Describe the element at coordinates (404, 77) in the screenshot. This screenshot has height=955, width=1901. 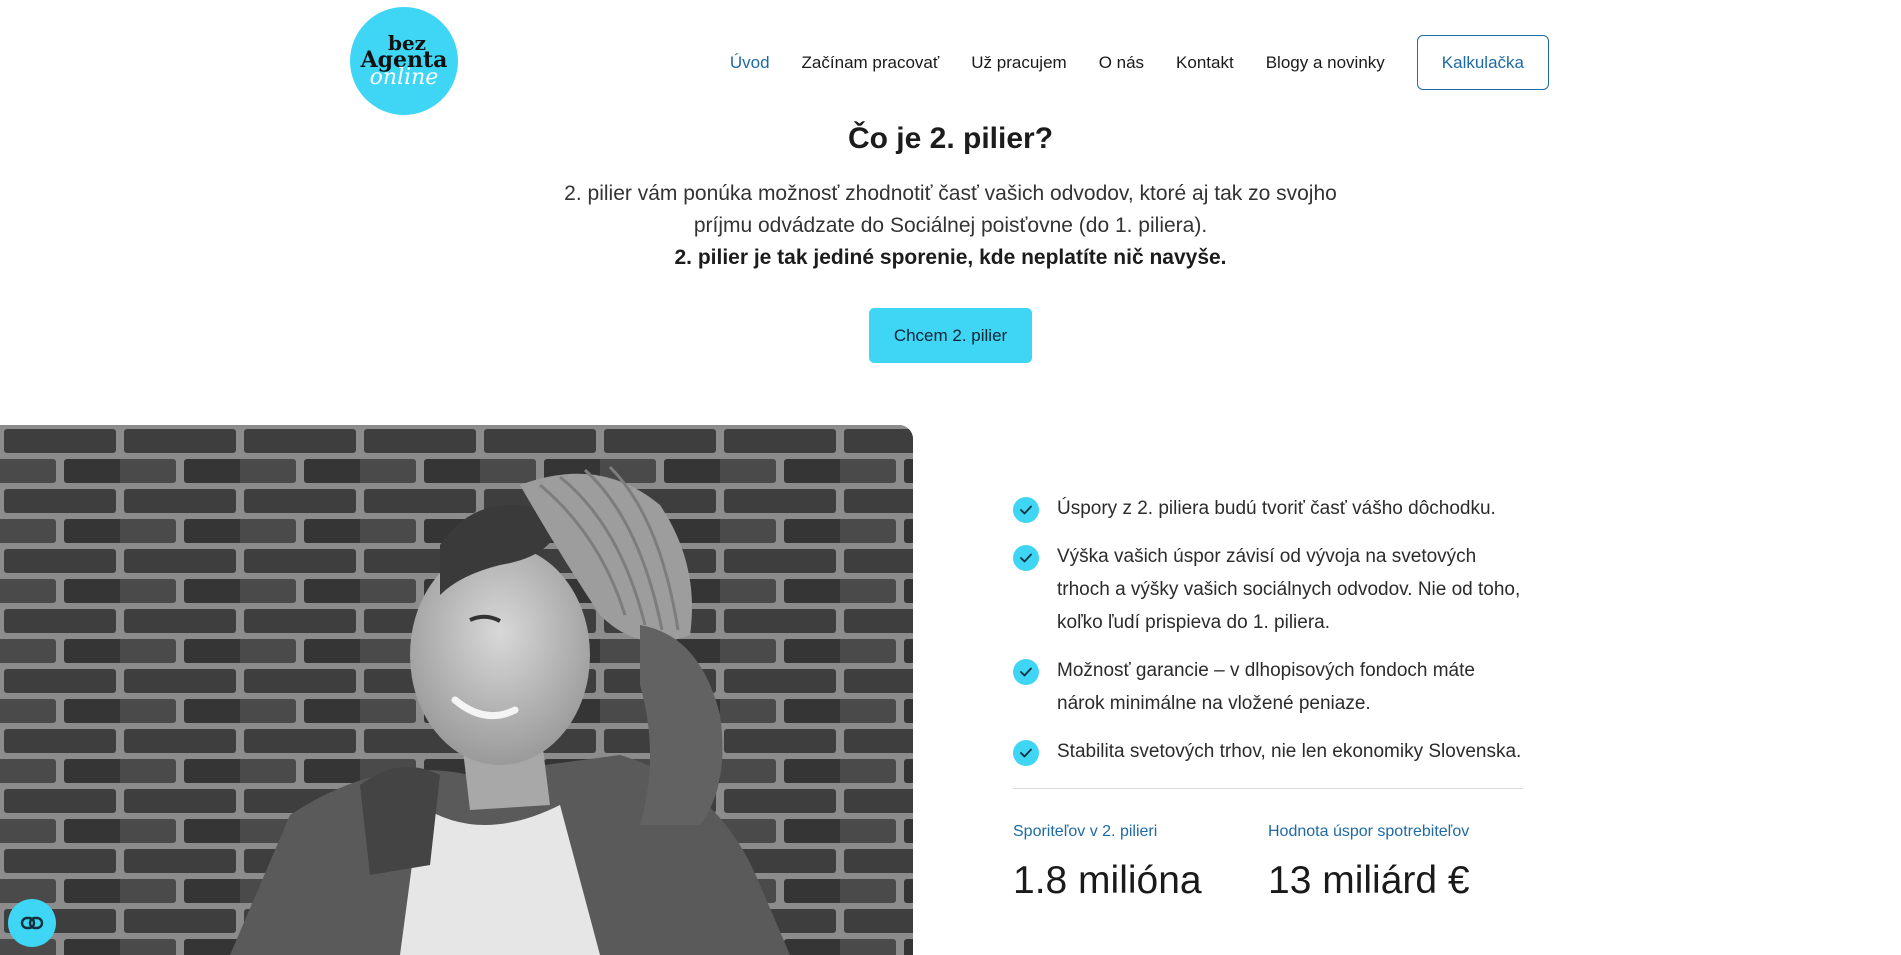
I see `logo-line-3: online` at that location.